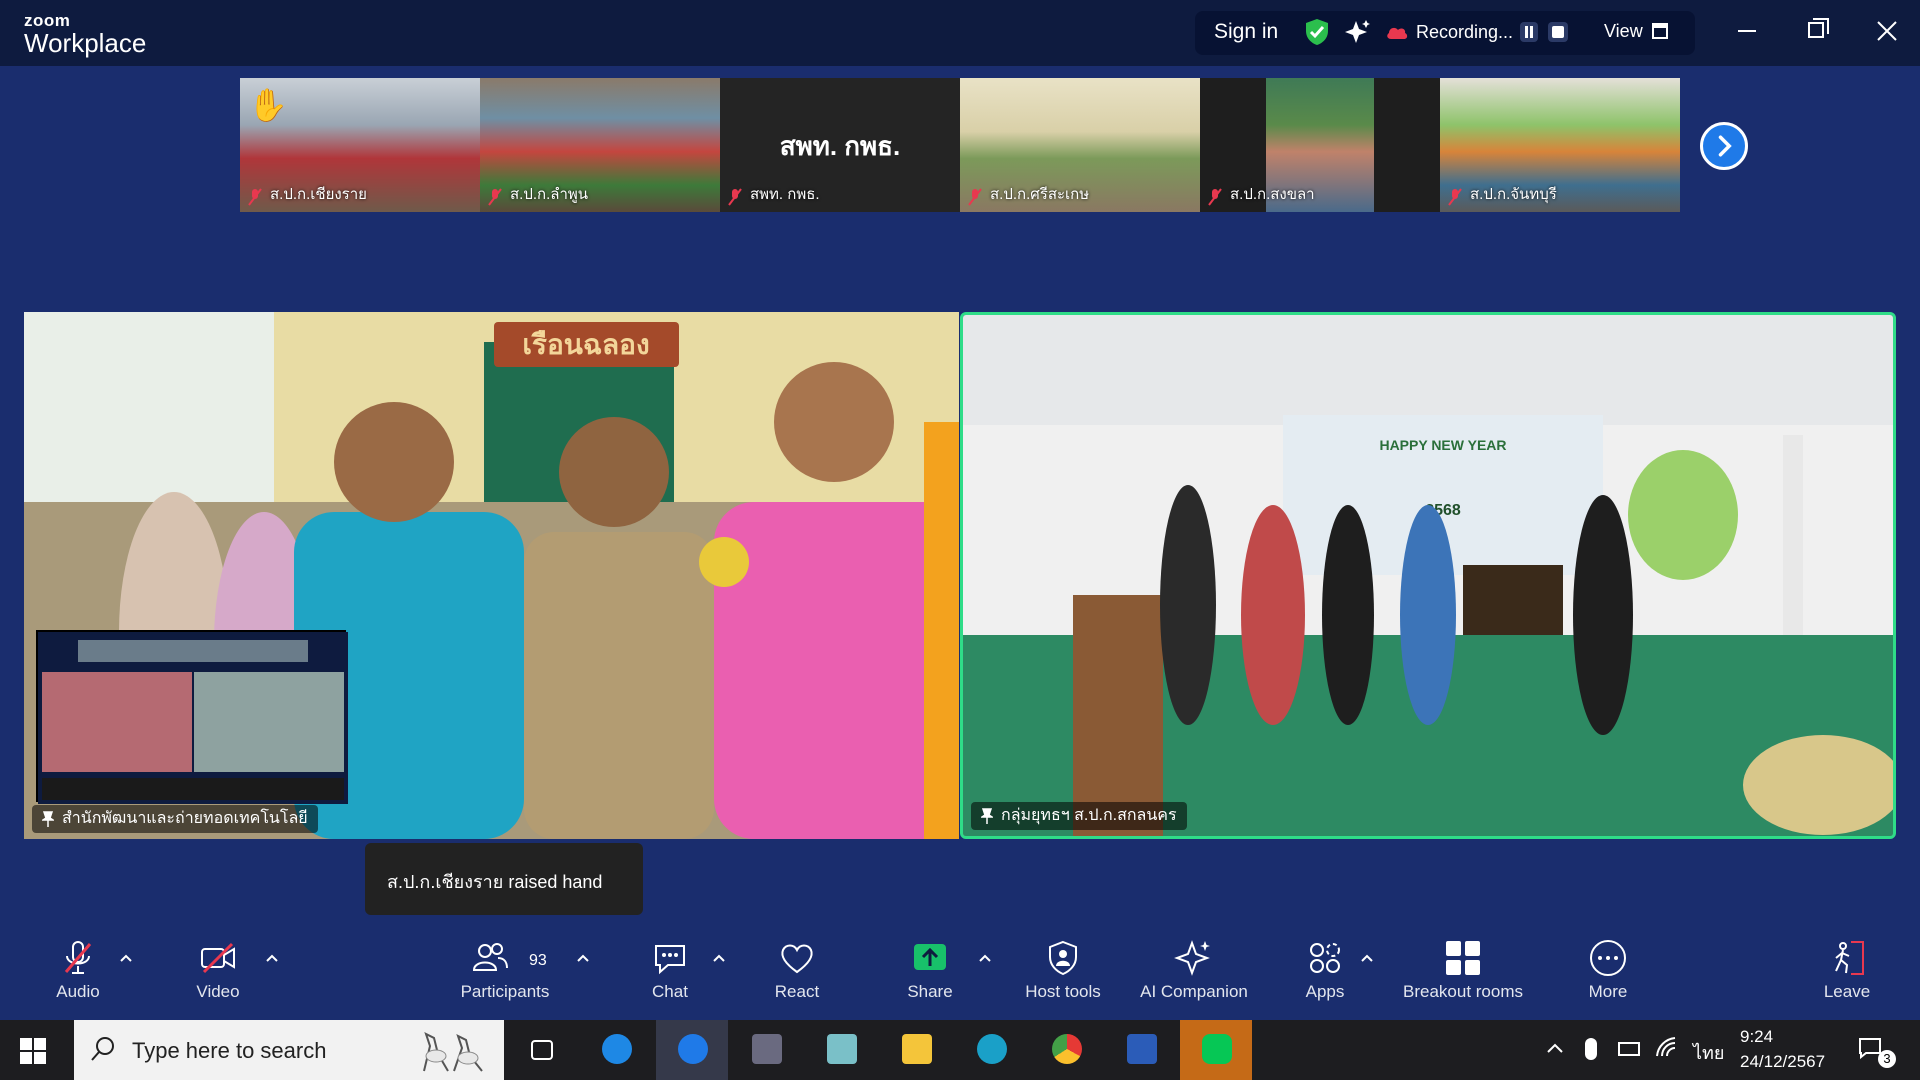  What do you see at coordinates (1555, 1048) in the screenshot?
I see `tray-overflow-chevron-icon` at bounding box center [1555, 1048].